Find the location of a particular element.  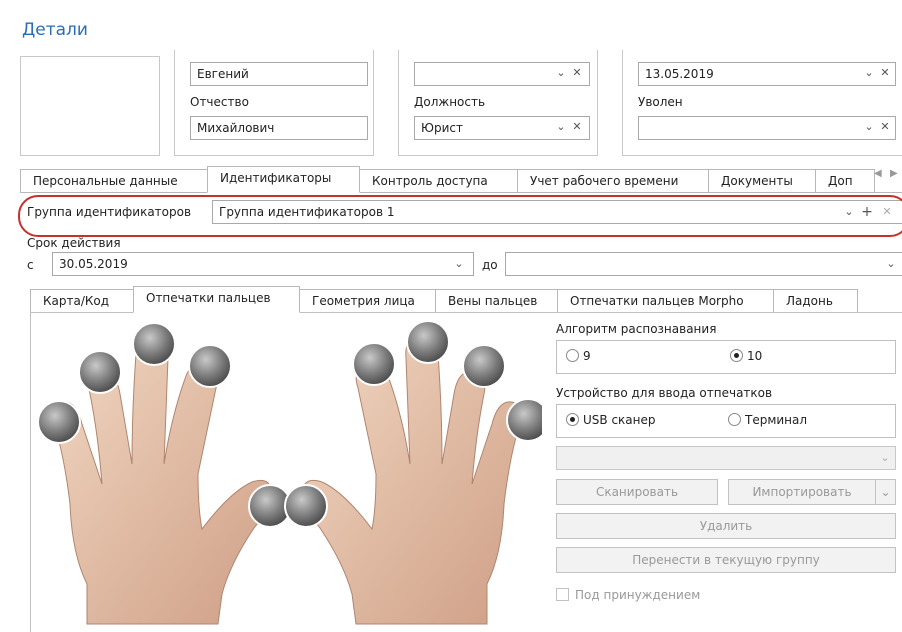

tab-personal: Персональные данные is located at coordinates (114, 181).